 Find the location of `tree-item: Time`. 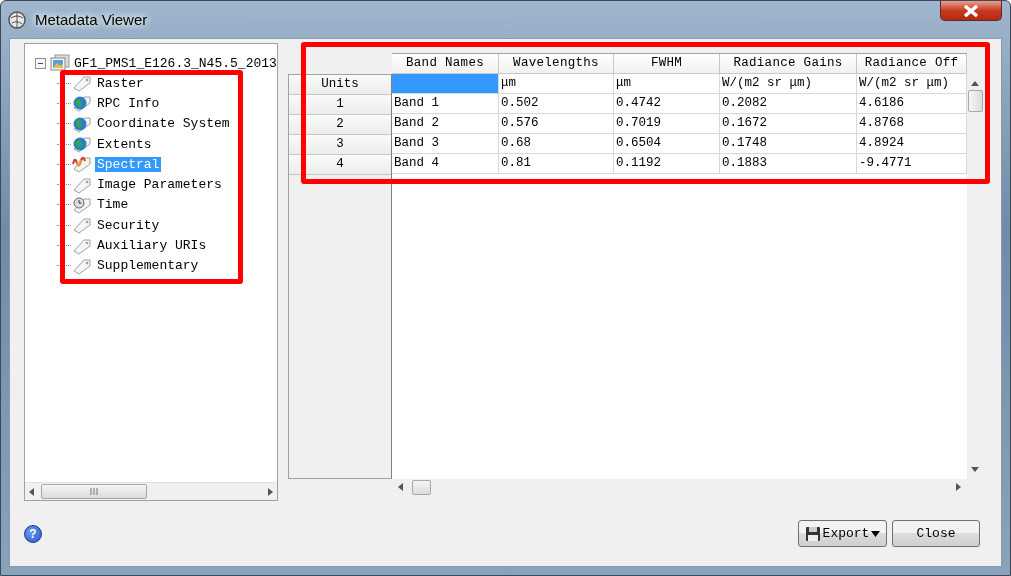

tree-item: Time is located at coordinates (113, 205).